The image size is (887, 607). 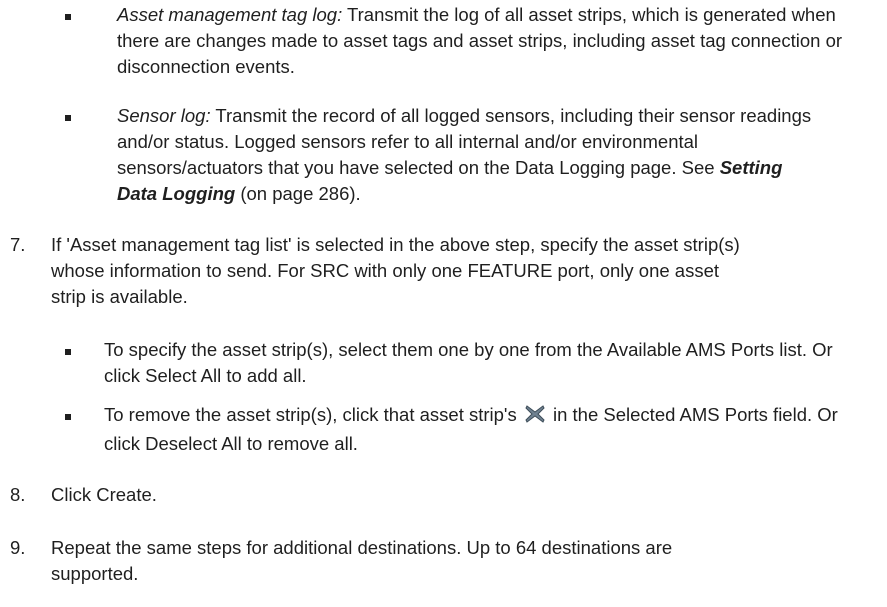 I want to click on page-reference: (on page 286)., so click(x=300, y=193).